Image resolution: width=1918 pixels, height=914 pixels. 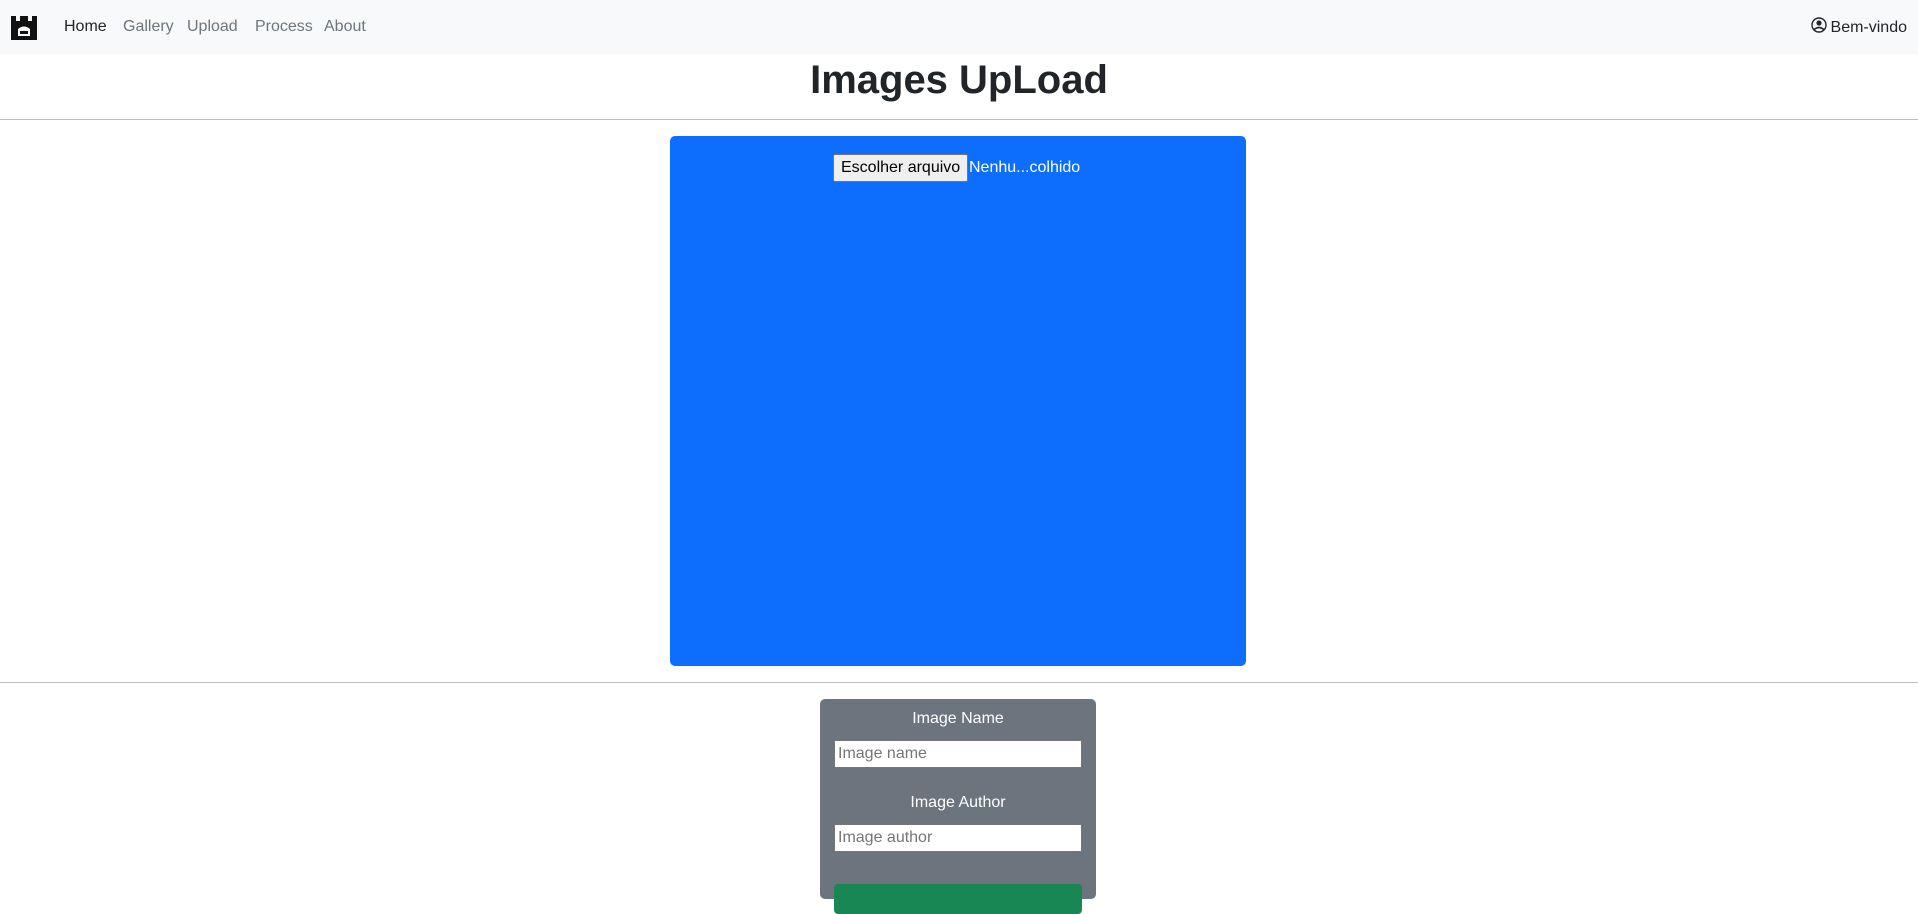 I want to click on user-greeting: Bem-vindo, so click(x=1868, y=27).